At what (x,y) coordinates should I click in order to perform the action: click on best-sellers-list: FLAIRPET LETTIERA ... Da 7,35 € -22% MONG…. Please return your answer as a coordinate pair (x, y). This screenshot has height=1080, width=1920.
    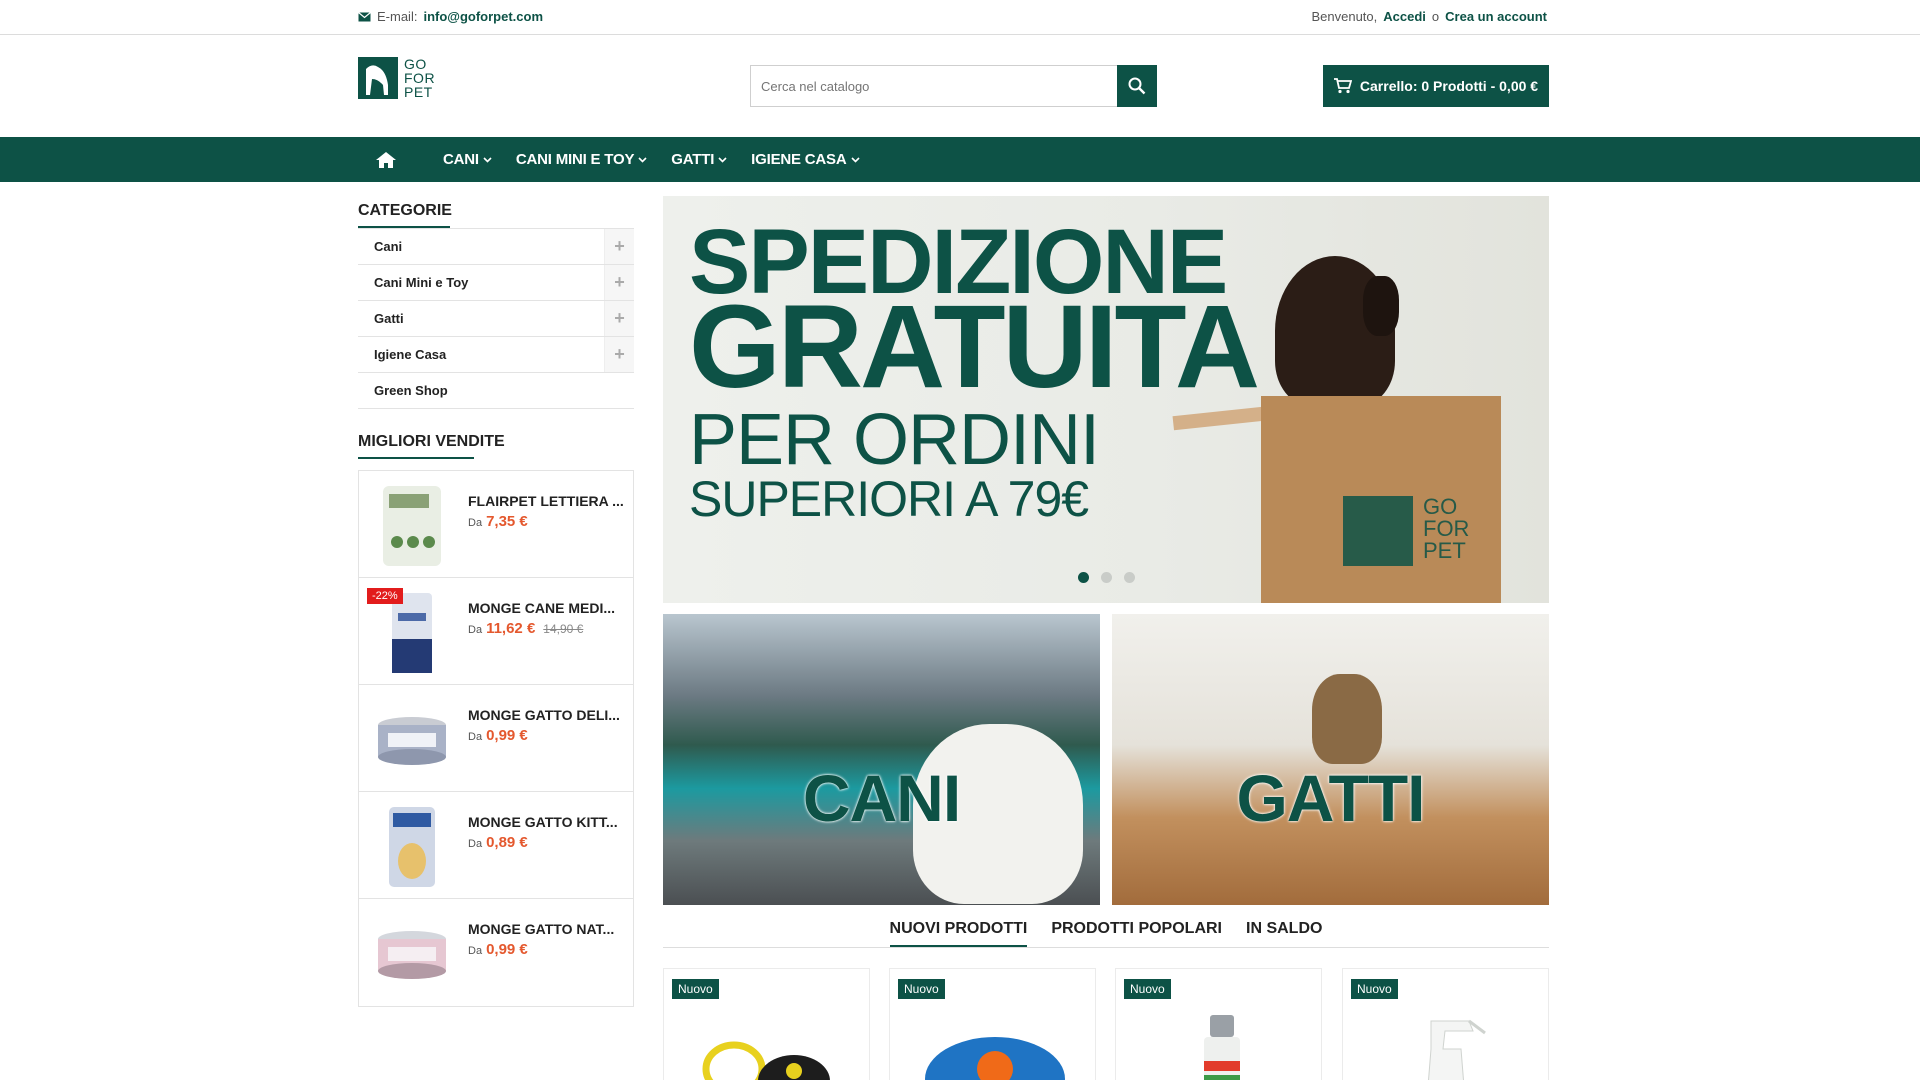
    Looking at the image, I should click on (496, 738).